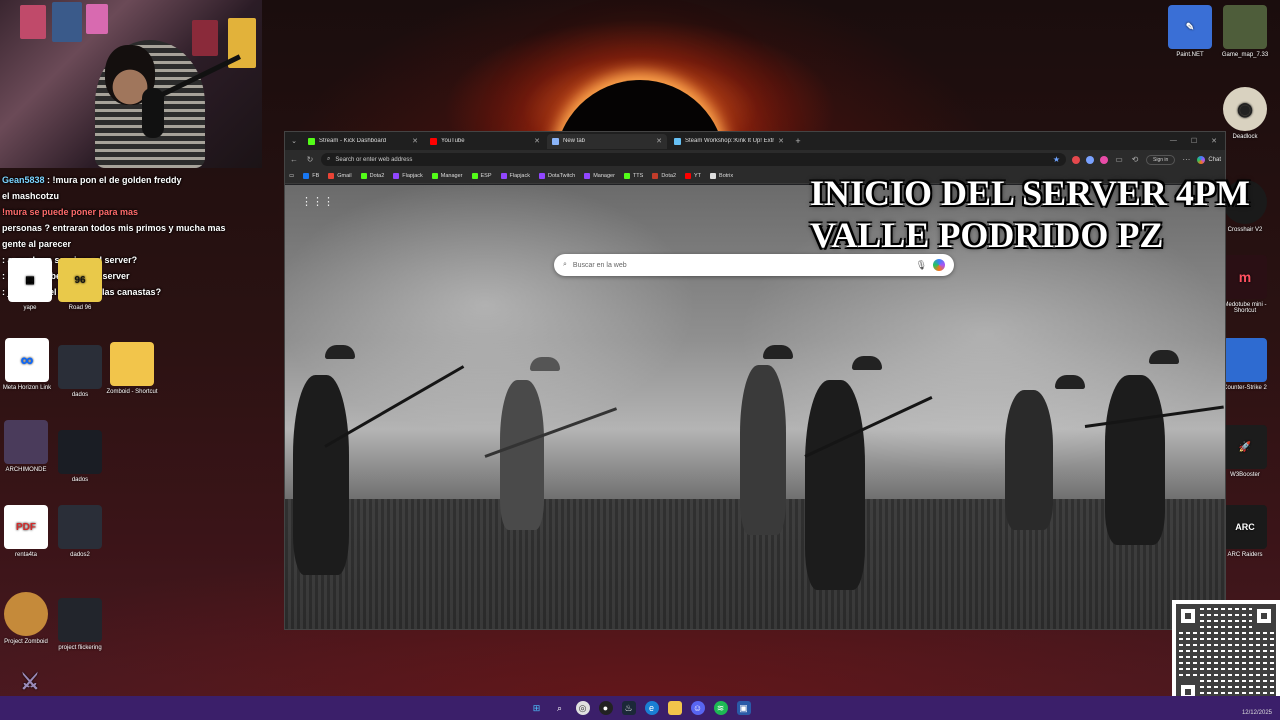  I want to click on copilot-icon, so click(939, 265).